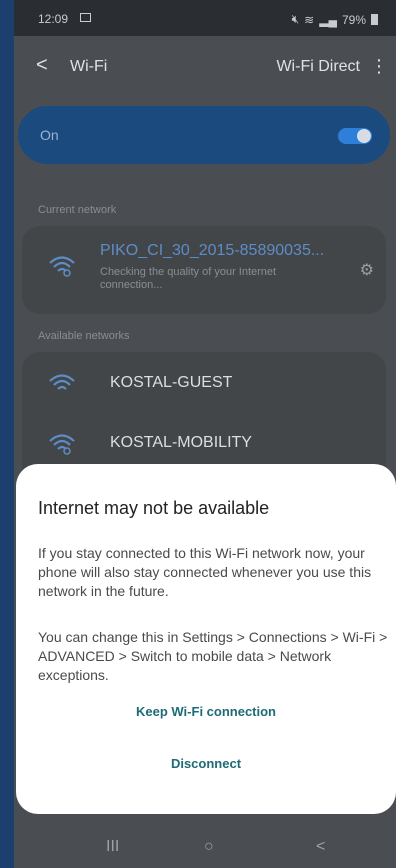  Describe the element at coordinates (181, 442) in the screenshot. I see `network-name: KOSTAL-MOBILITY` at that location.